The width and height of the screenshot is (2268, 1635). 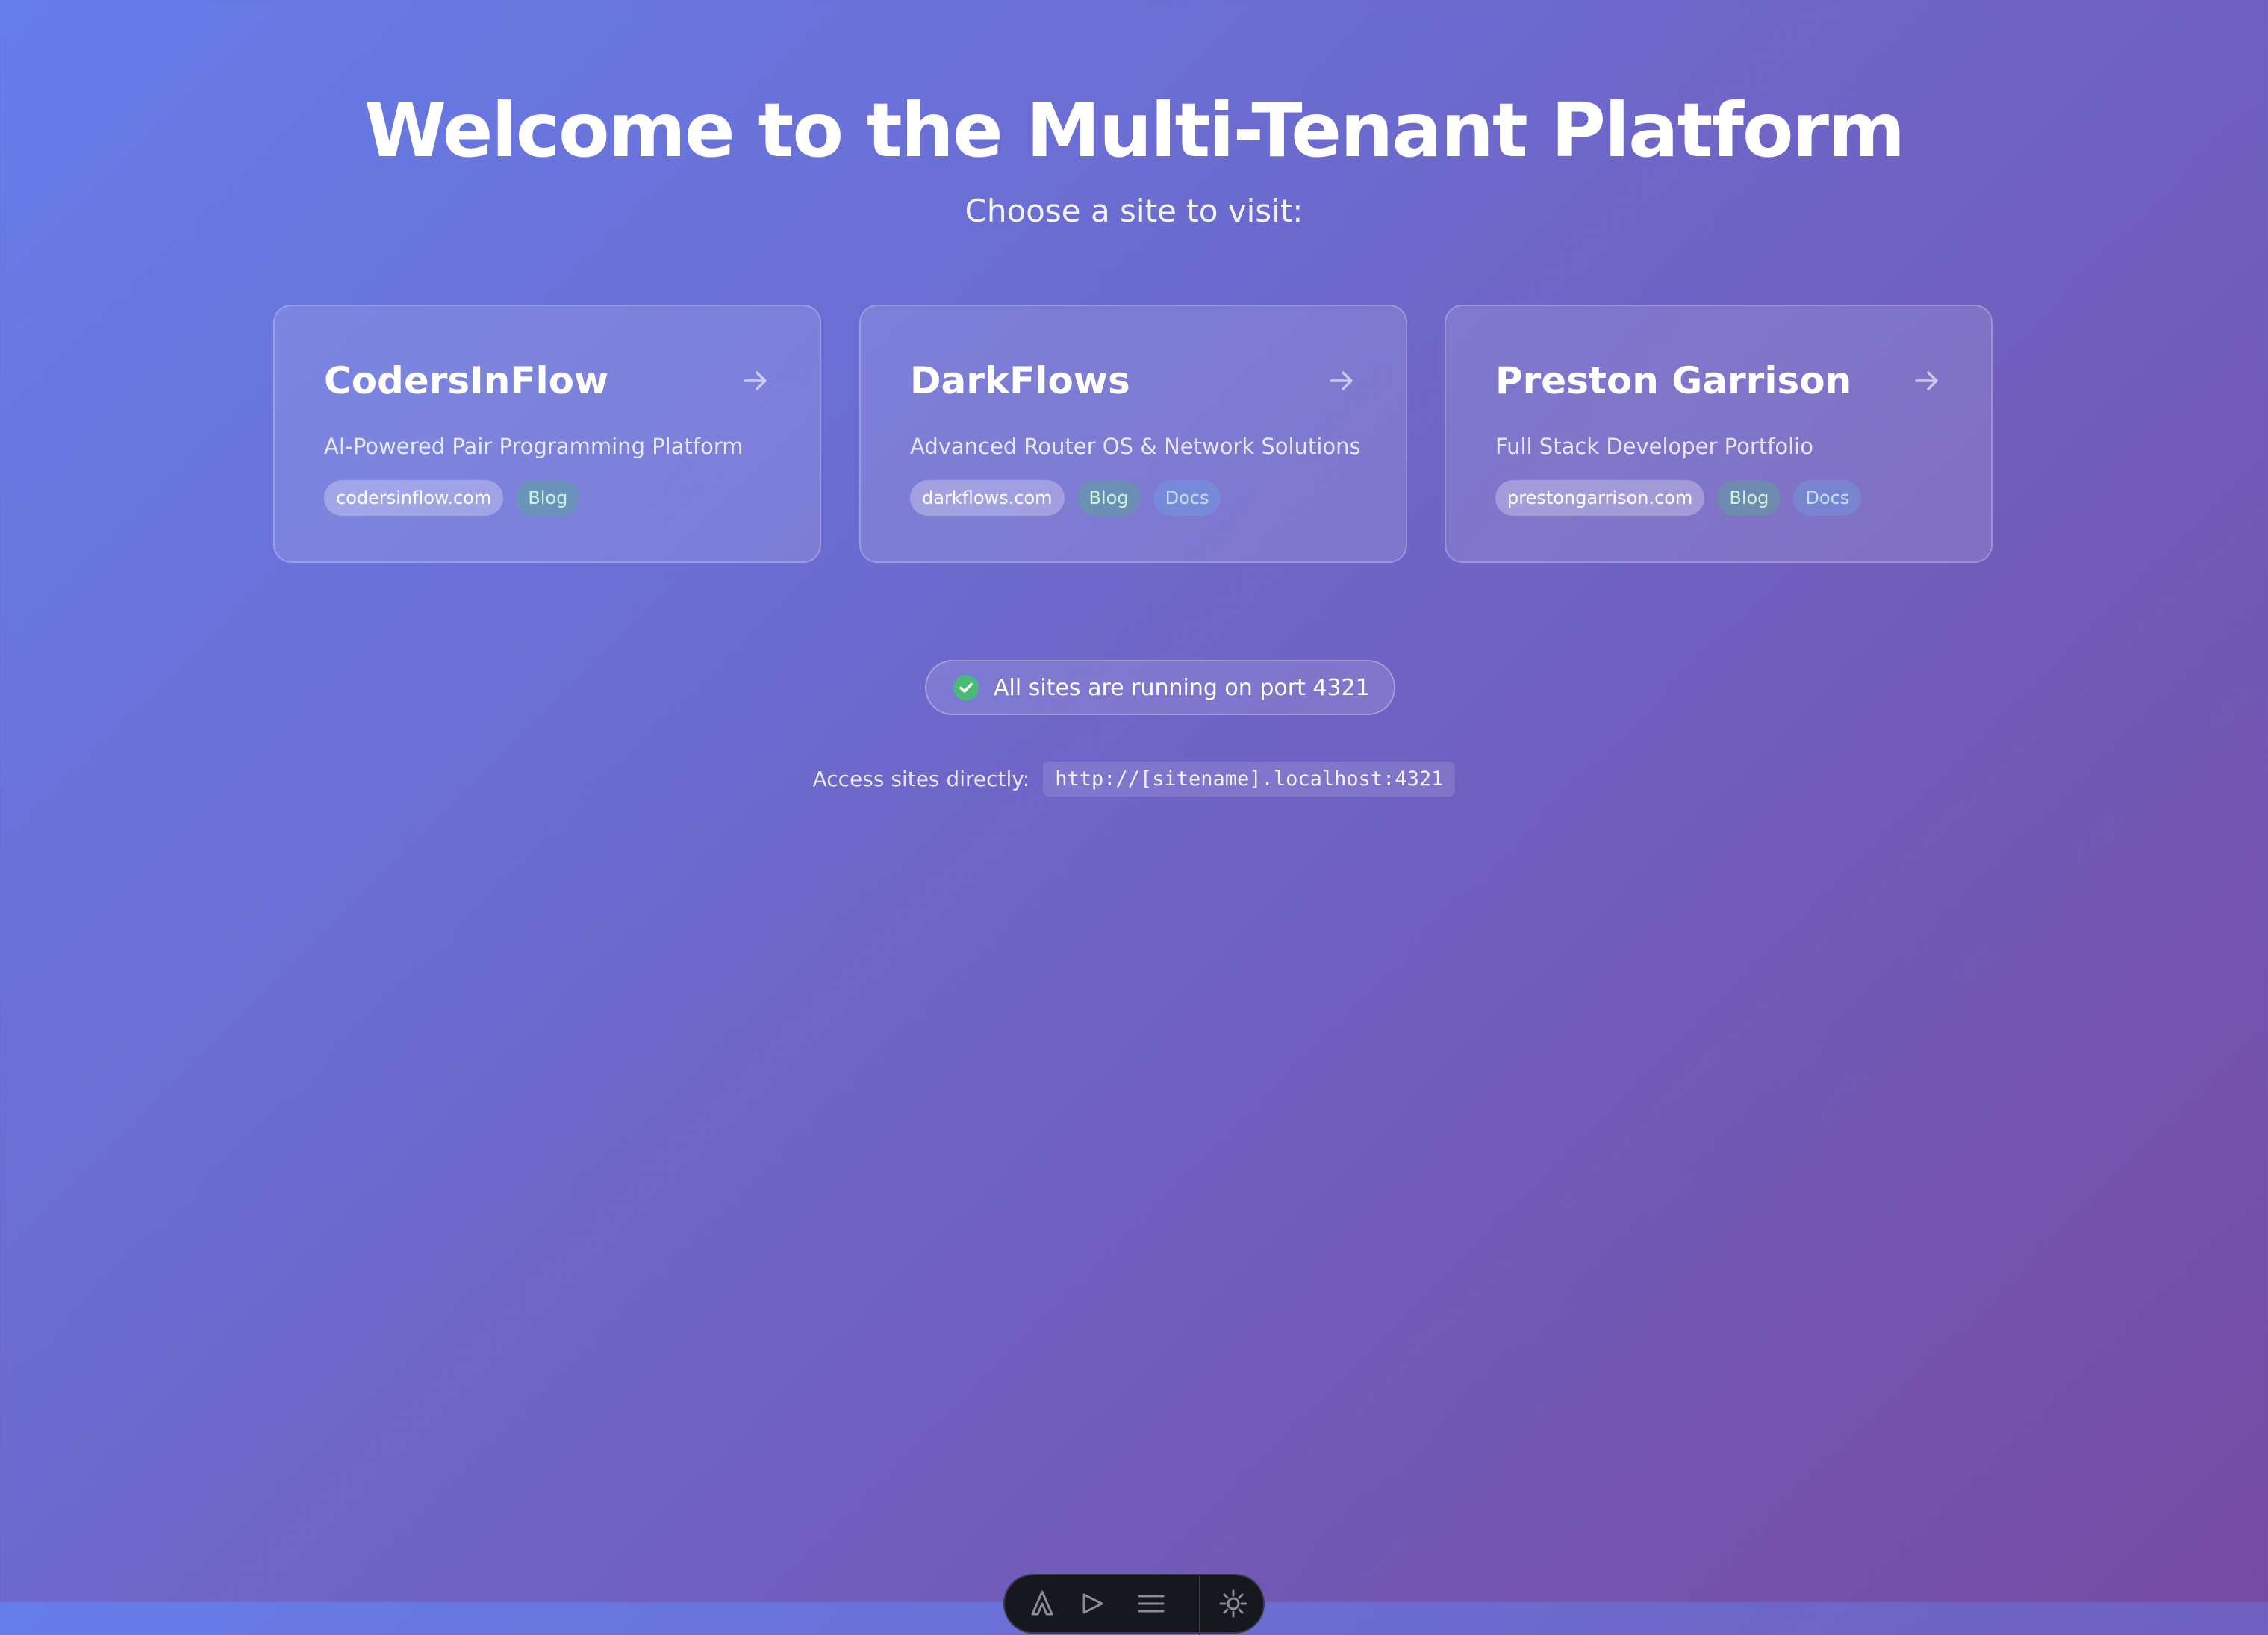 I want to click on menu-icon, so click(x=1151, y=1604).